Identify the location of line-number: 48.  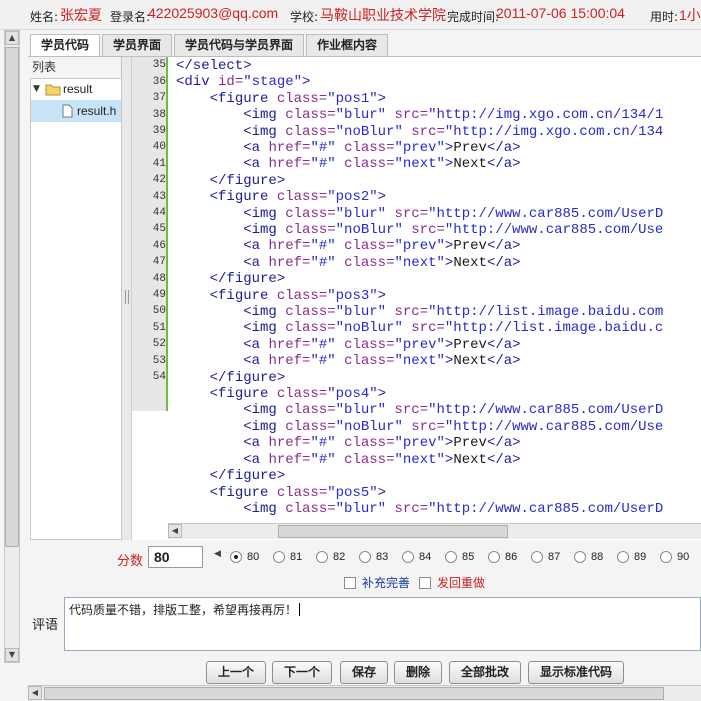
(159, 279).